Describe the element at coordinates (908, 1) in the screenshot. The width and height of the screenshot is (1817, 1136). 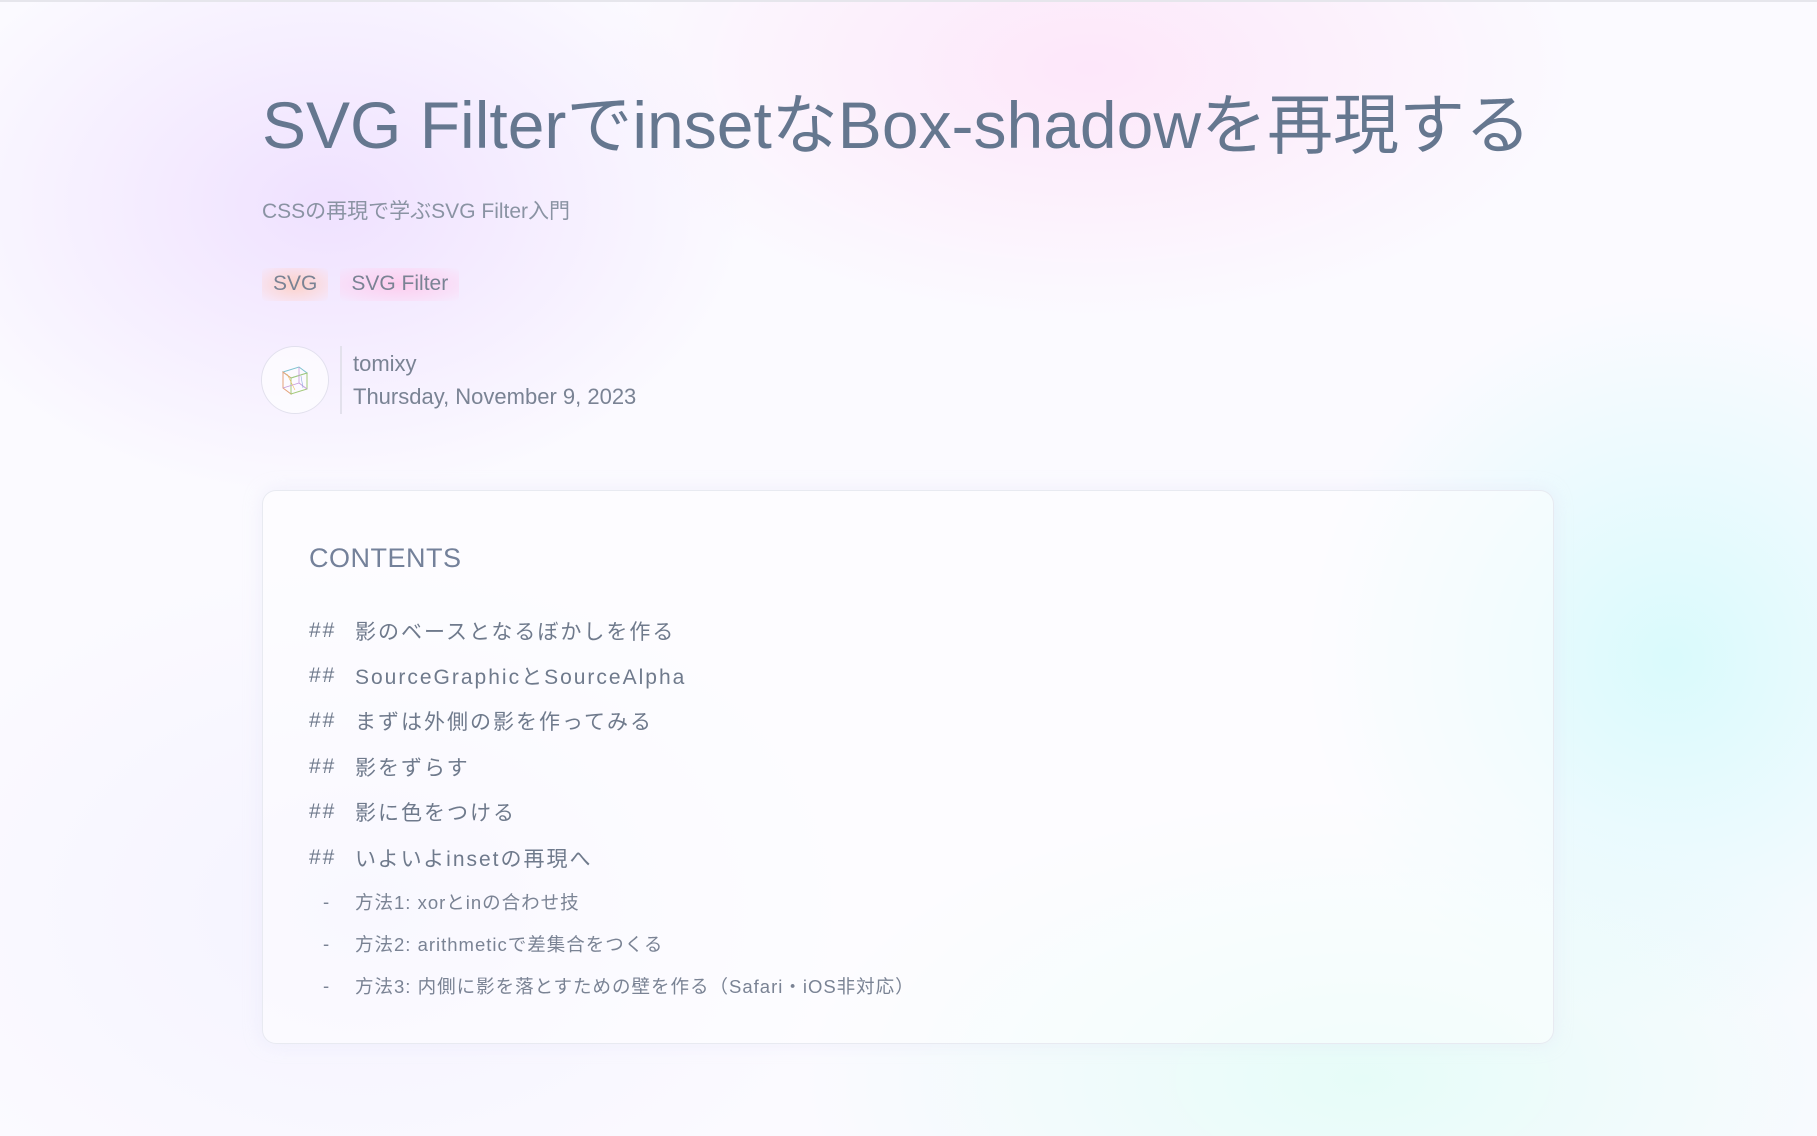
I see `top-border` at that location.